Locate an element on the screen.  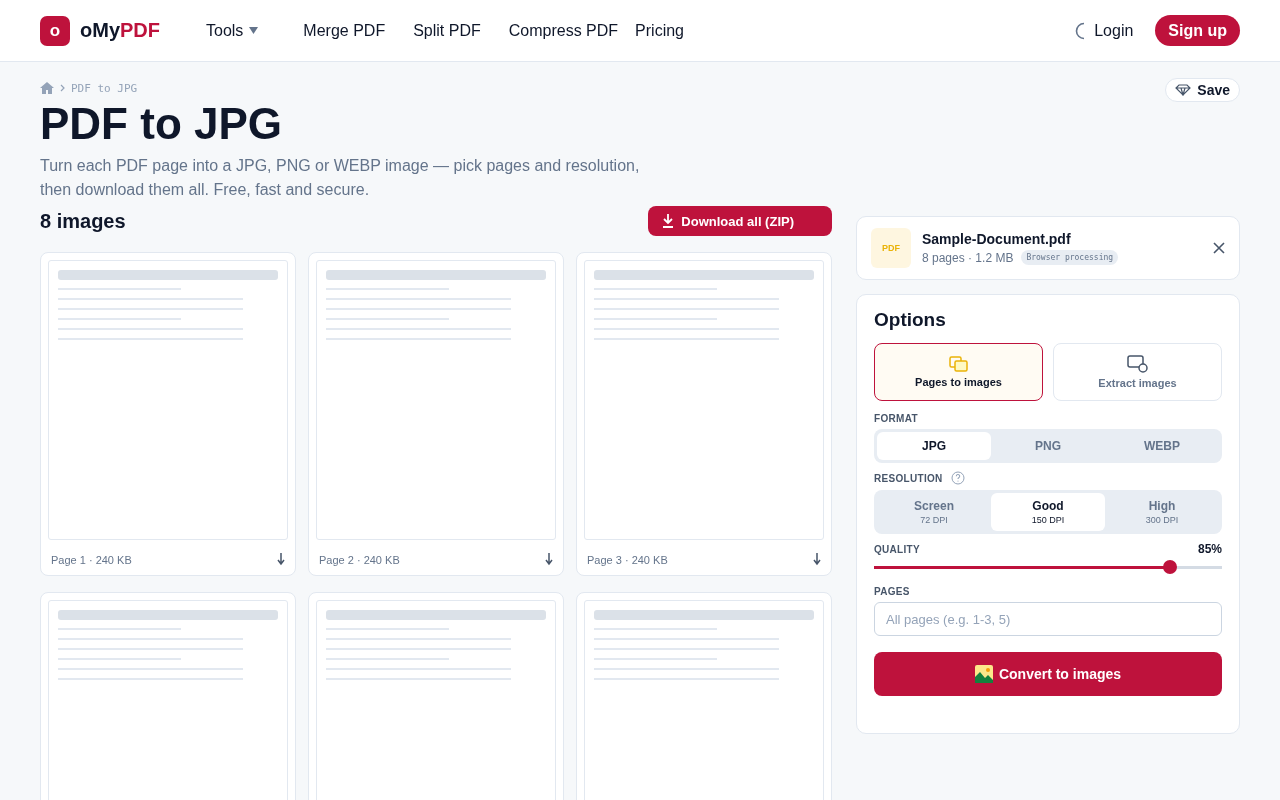
resolution-option: Good 150 DPI is located at coordinates (1048, 512).